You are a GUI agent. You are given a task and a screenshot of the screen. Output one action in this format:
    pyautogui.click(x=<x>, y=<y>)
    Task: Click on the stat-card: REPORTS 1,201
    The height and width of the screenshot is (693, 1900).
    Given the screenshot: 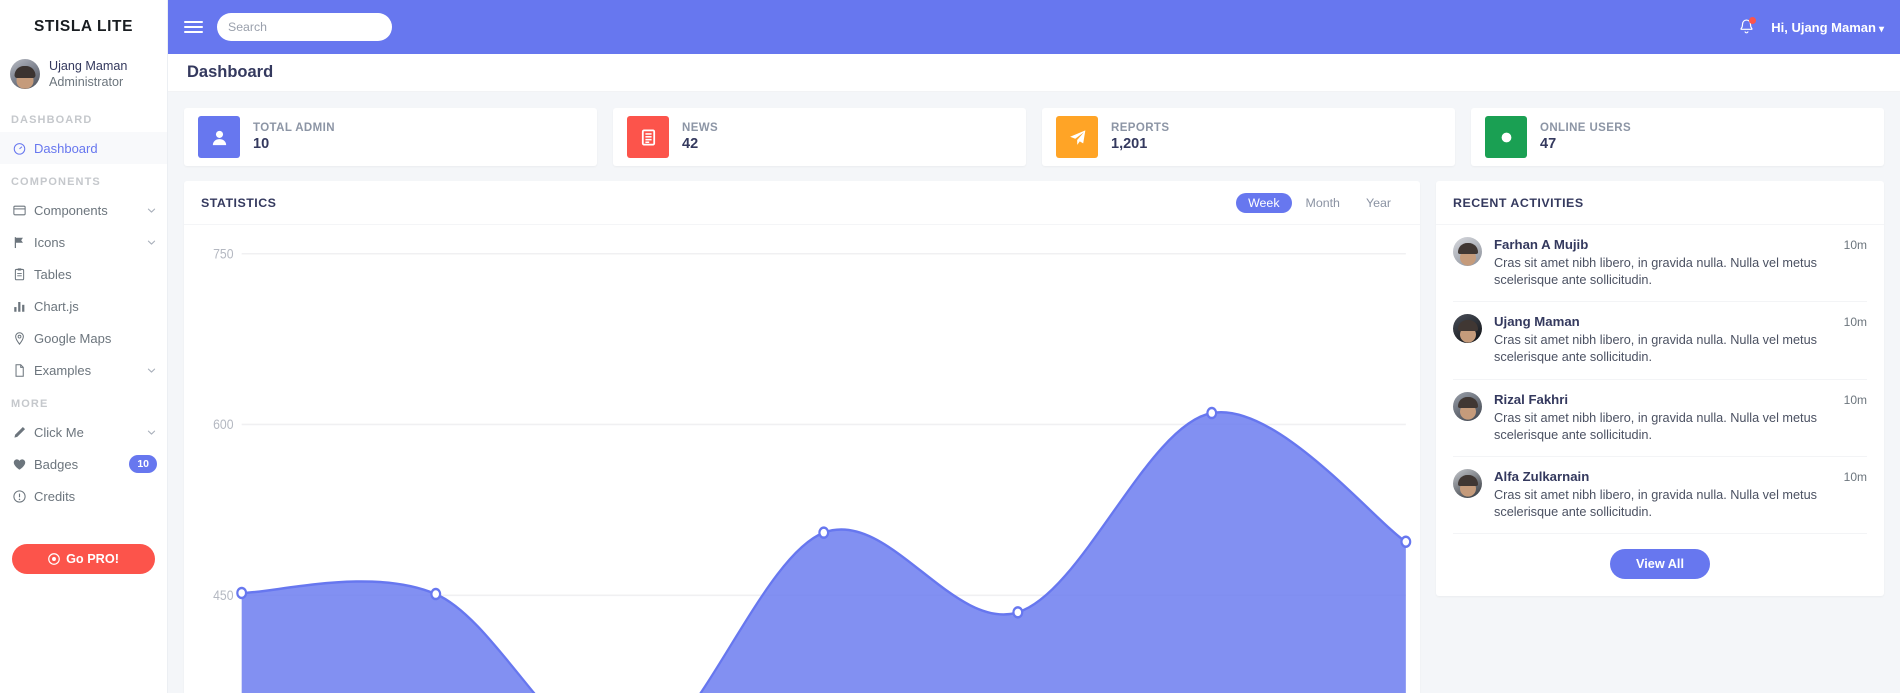 What is the action you would take?
    pyautogui.click(x=1248, y=137)
    